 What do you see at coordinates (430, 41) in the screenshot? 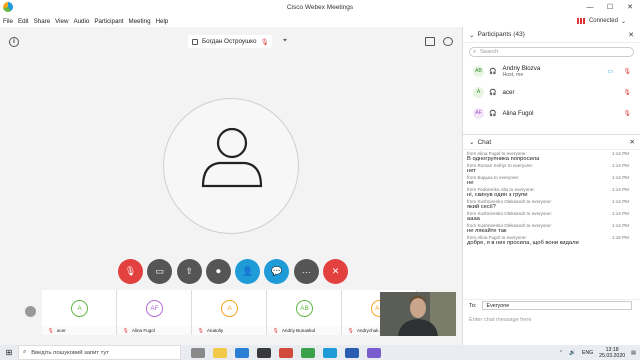
I see `layout-icon` at bounding box center [430, 41].